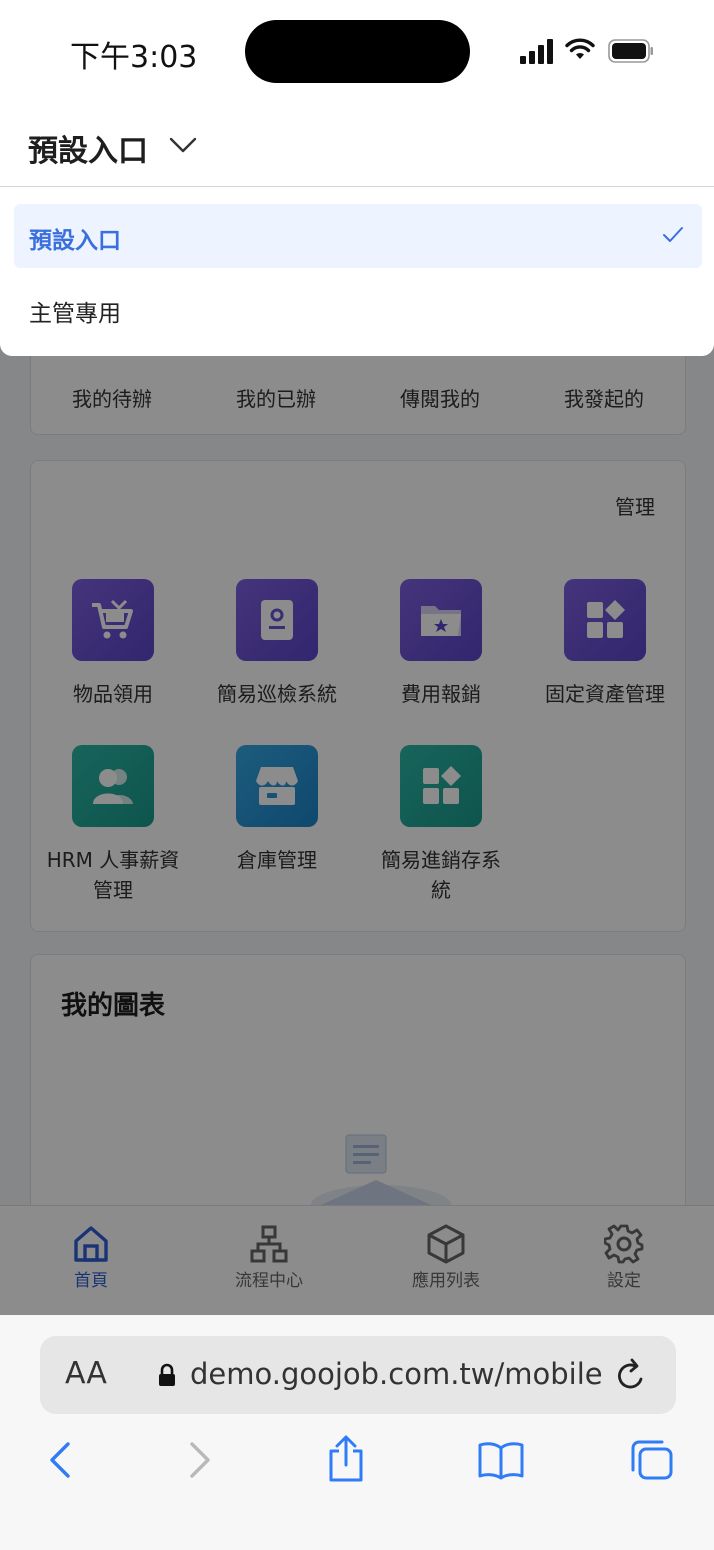 Image resolution: width=714 pixels, height=1550 pixels. What do you see at coordinates (134, 57) in the screenshot?
I see `status-time: 下午3:03` at bounding box center [134, 57].